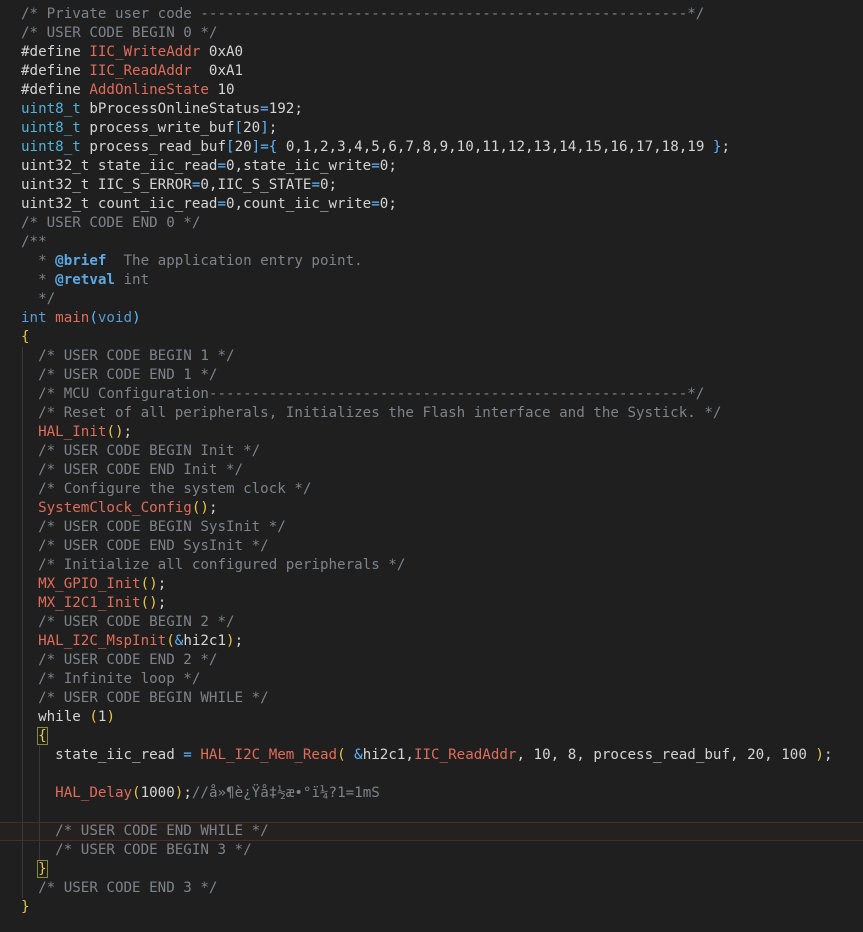 The height and width of the screenshot is (932, 863). Describe the element at coordinates (431, 508) in the screenshot. I see `code-line: SystemClock_Config();` at that location.